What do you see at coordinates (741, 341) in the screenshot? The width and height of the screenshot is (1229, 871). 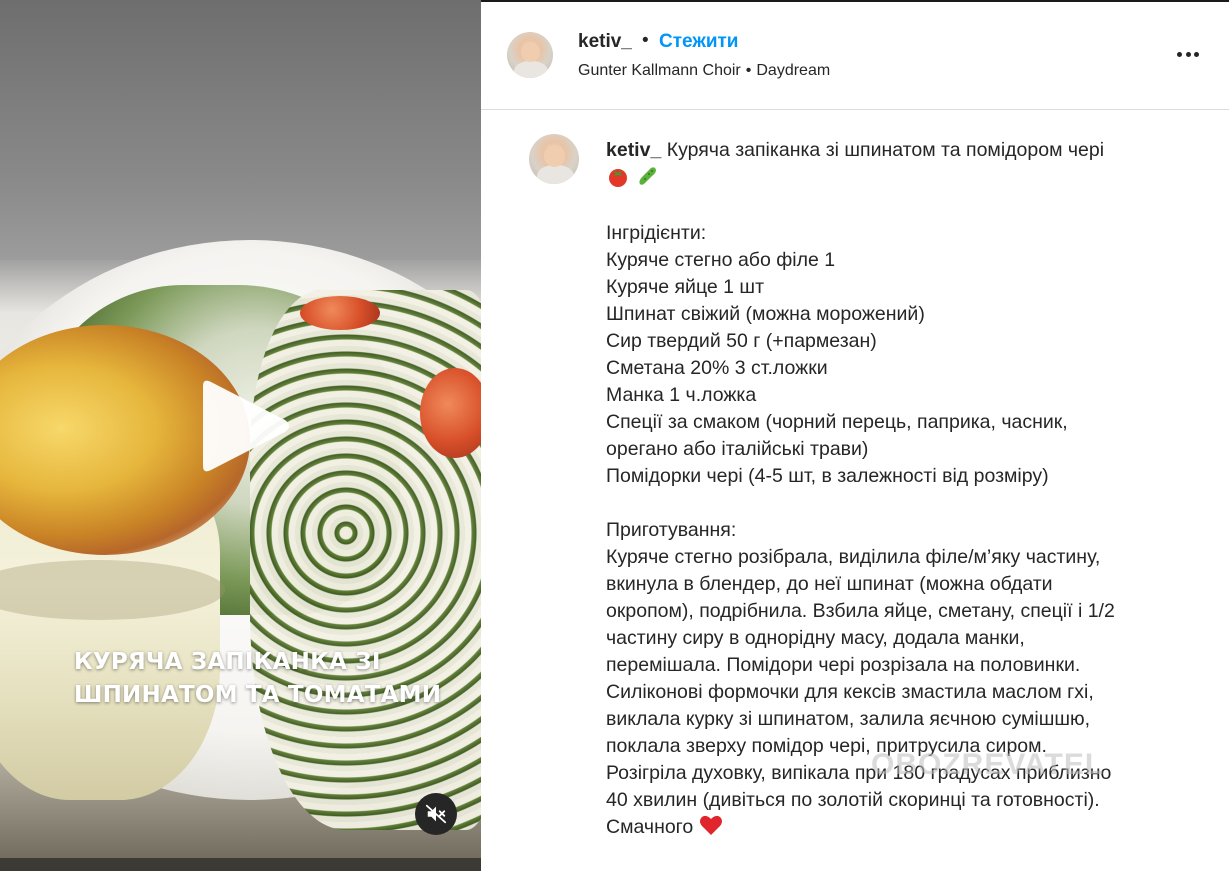 I see `ingredient-line: Сир твердий 50 г (+пармезан)` at bounding box center [741, 341].